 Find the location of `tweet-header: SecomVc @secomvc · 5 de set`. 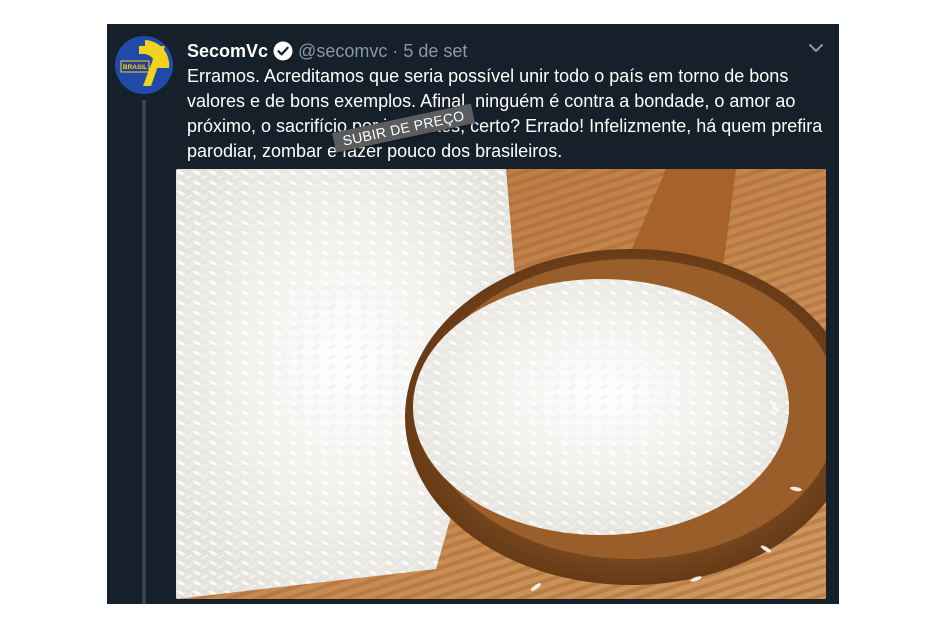

tweet-header: SecomVc @secomvc · 5 de set is located at coordinates (327, 51).